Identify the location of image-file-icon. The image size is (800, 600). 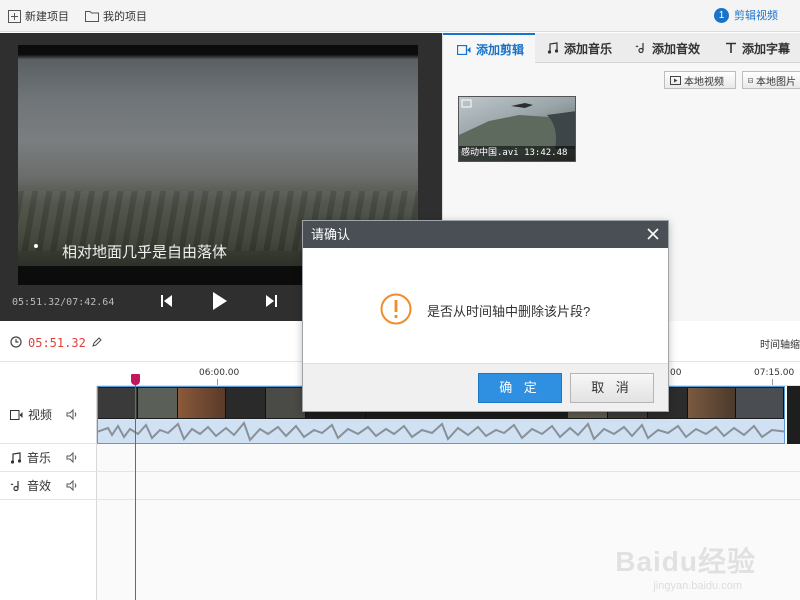
(750, 80).